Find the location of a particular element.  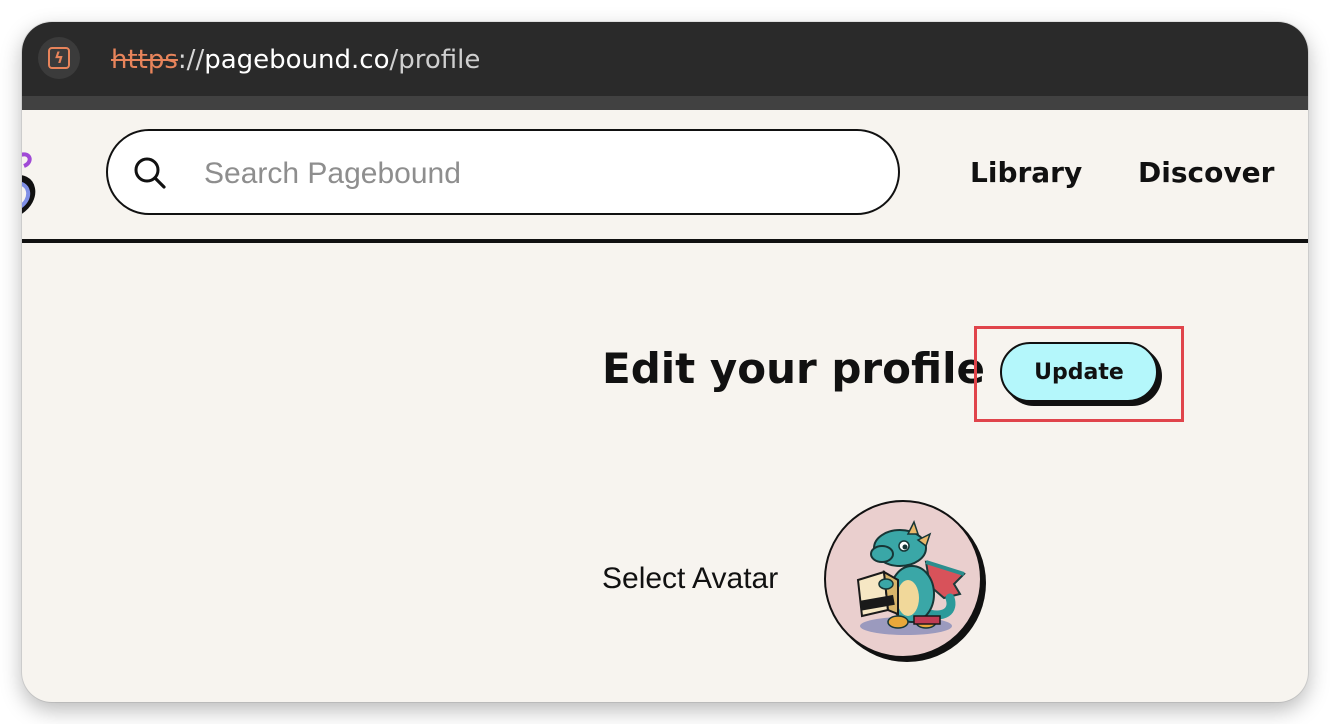

search-input is located at coordinates (534, 174).